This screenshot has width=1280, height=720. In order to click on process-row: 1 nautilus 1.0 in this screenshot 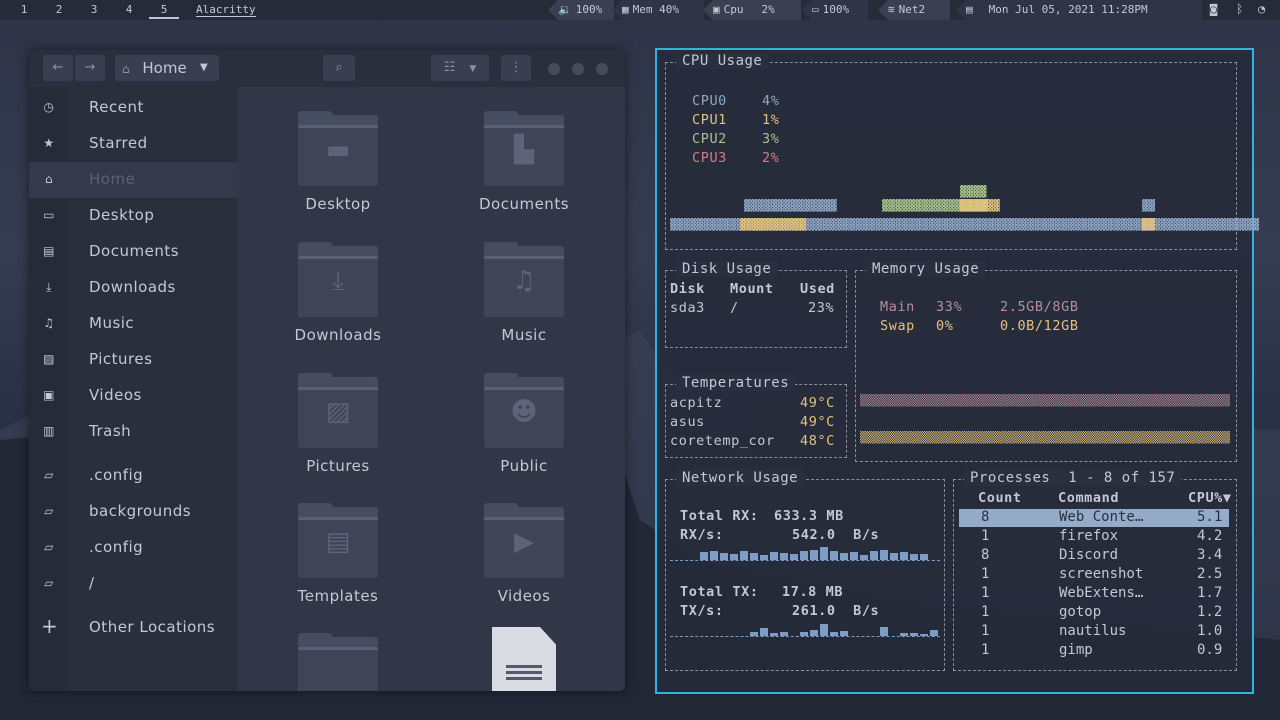, I will do `click(1094, 632)`.